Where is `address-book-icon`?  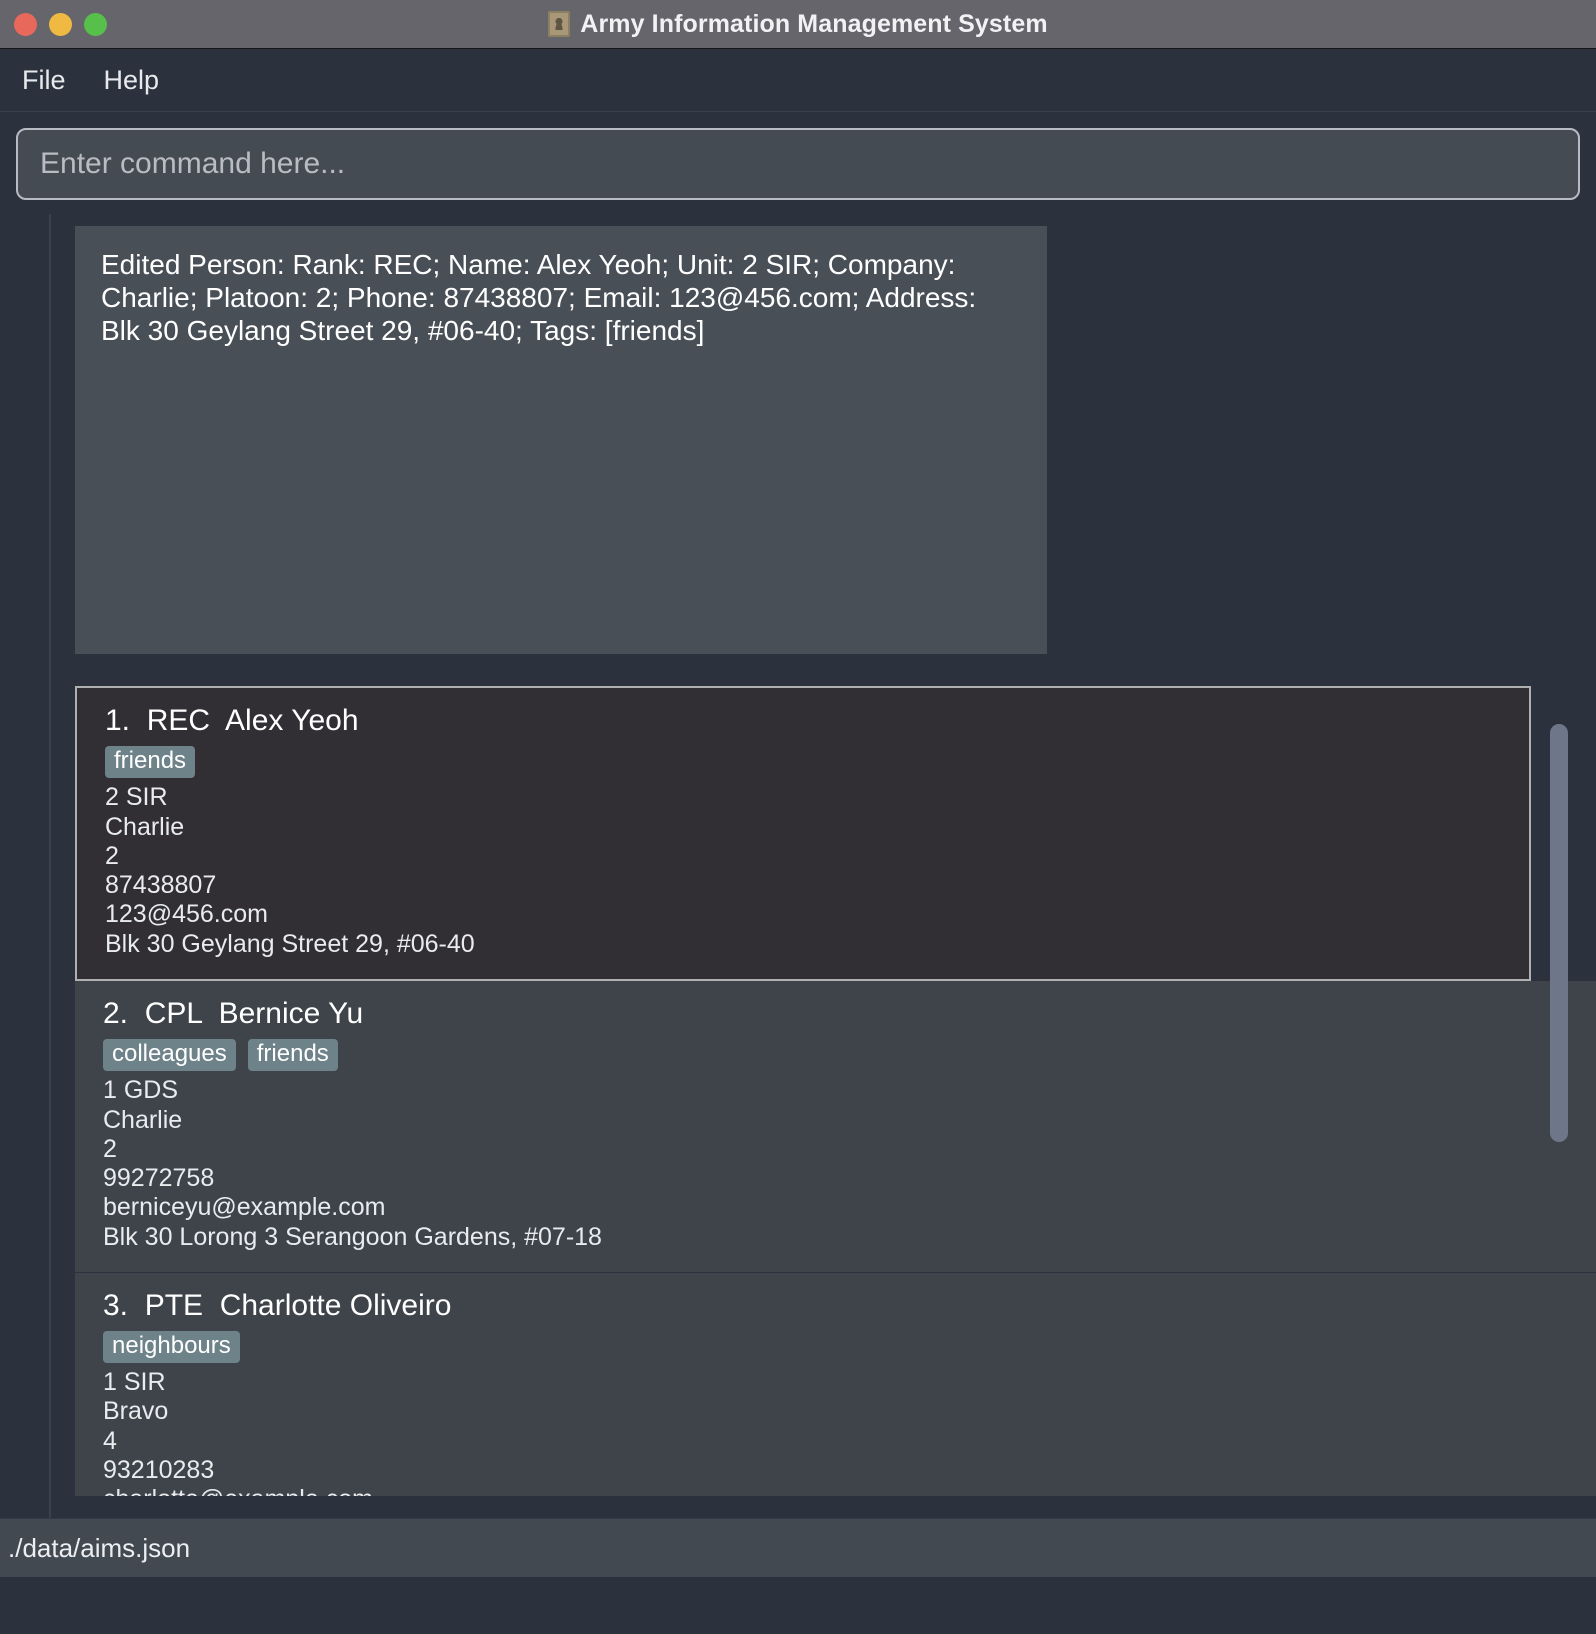 address-book-icon is located at coordinates (559, 24).